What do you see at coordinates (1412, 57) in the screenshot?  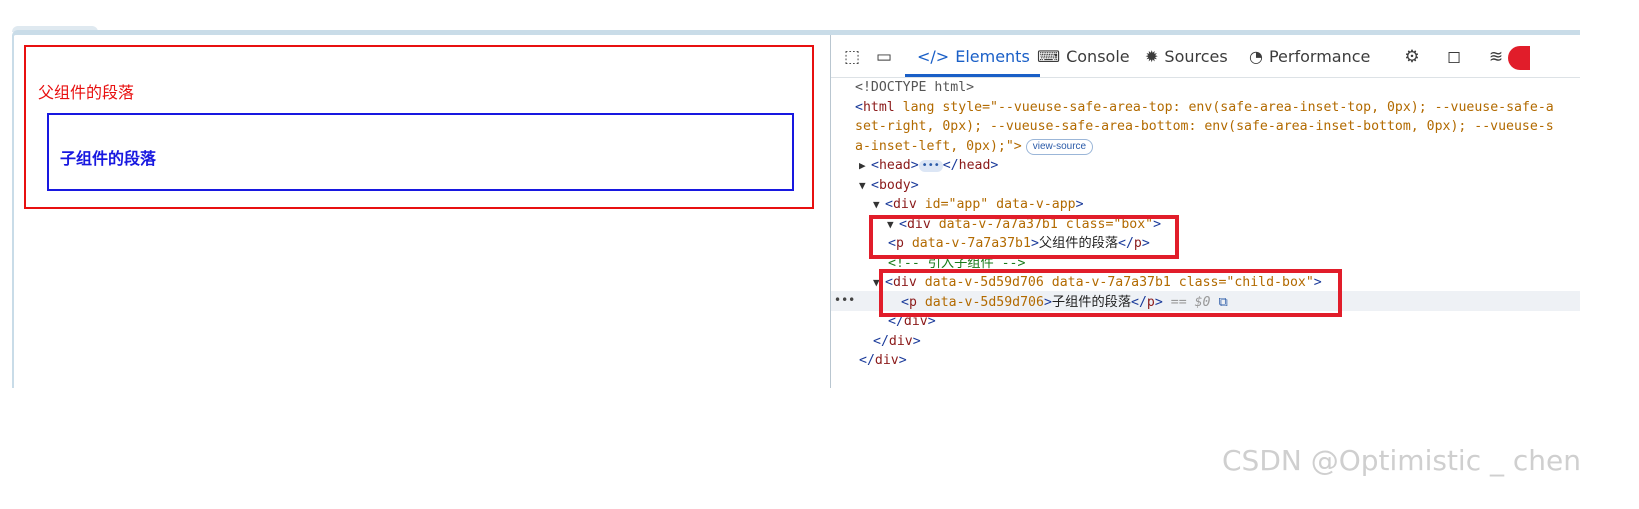 I see `cpu-icon: ⚙` at bounding box center [1412, 57].